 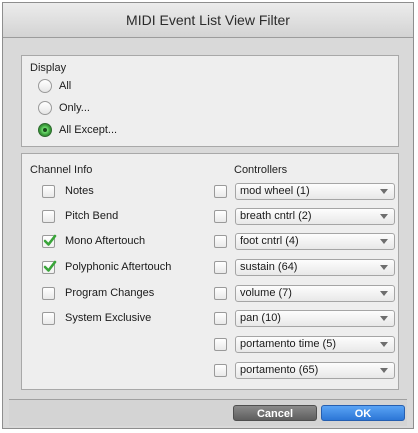 What do you see at coordinates (48, 318) in the screenshot?
I see `system-exclusive-checkbox` at bounding box center [48, 318].